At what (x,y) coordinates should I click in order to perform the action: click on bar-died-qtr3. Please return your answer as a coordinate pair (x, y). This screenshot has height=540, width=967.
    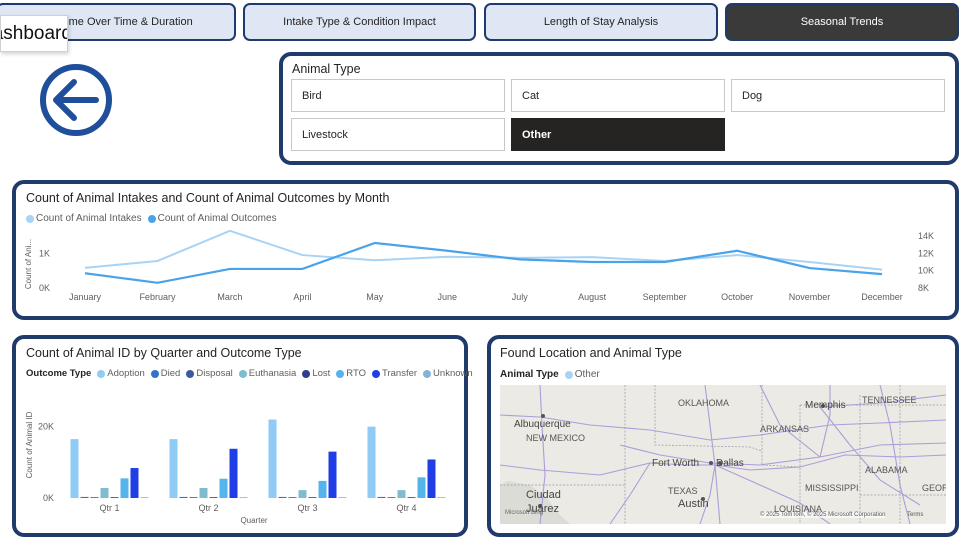
    Looking at the image, I should click on (282, 497).